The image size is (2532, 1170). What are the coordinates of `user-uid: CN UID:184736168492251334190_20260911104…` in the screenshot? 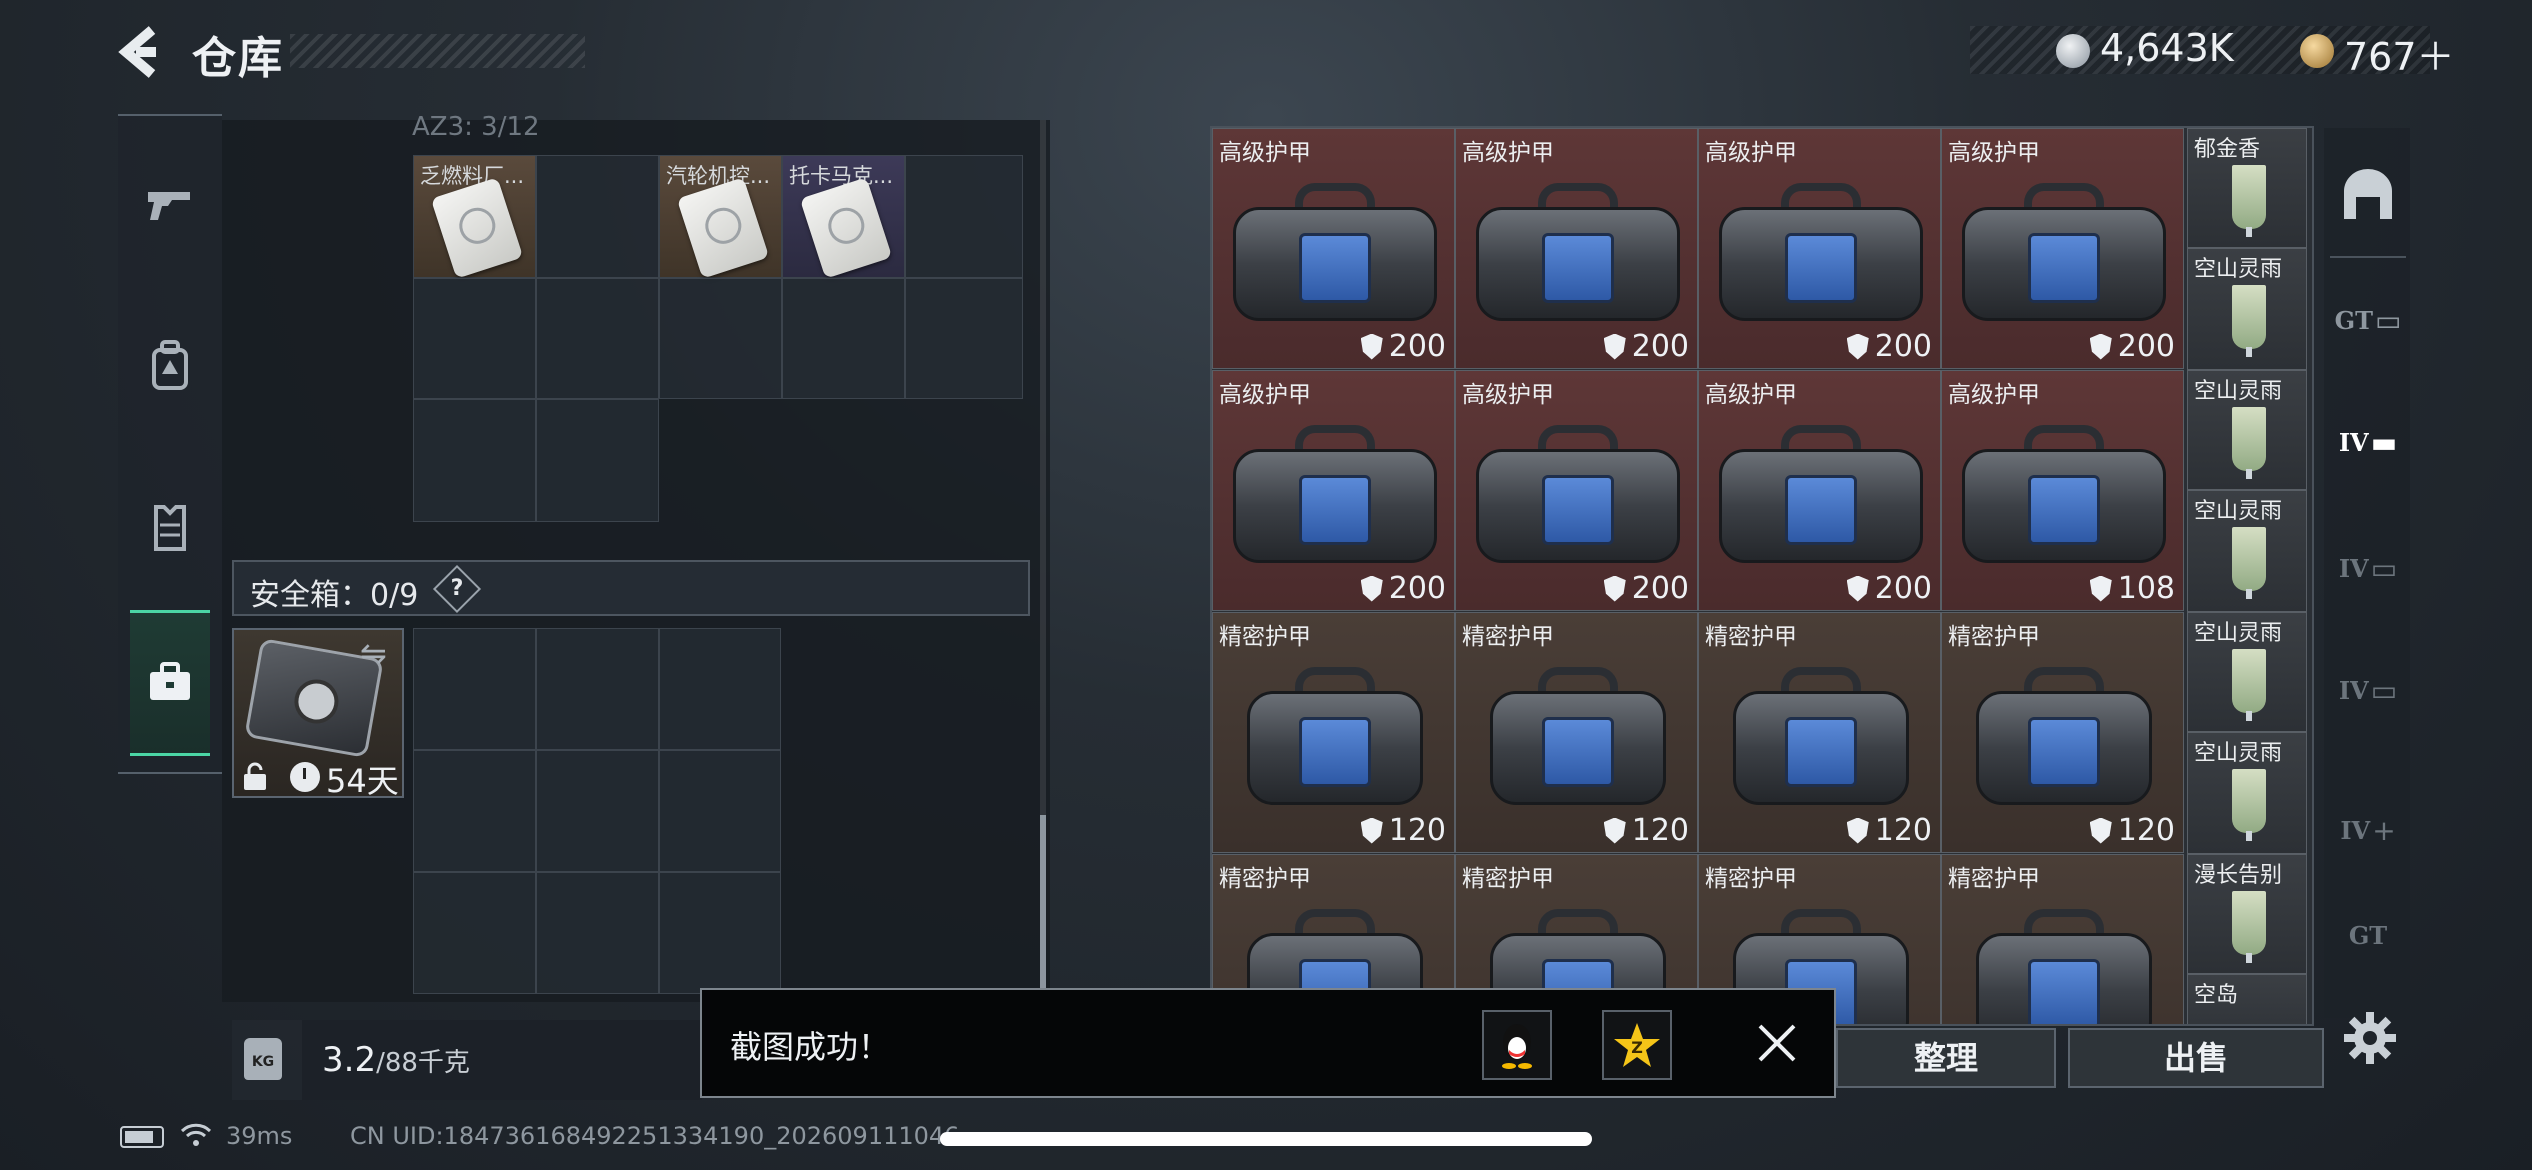 It's located at (655, 1136).